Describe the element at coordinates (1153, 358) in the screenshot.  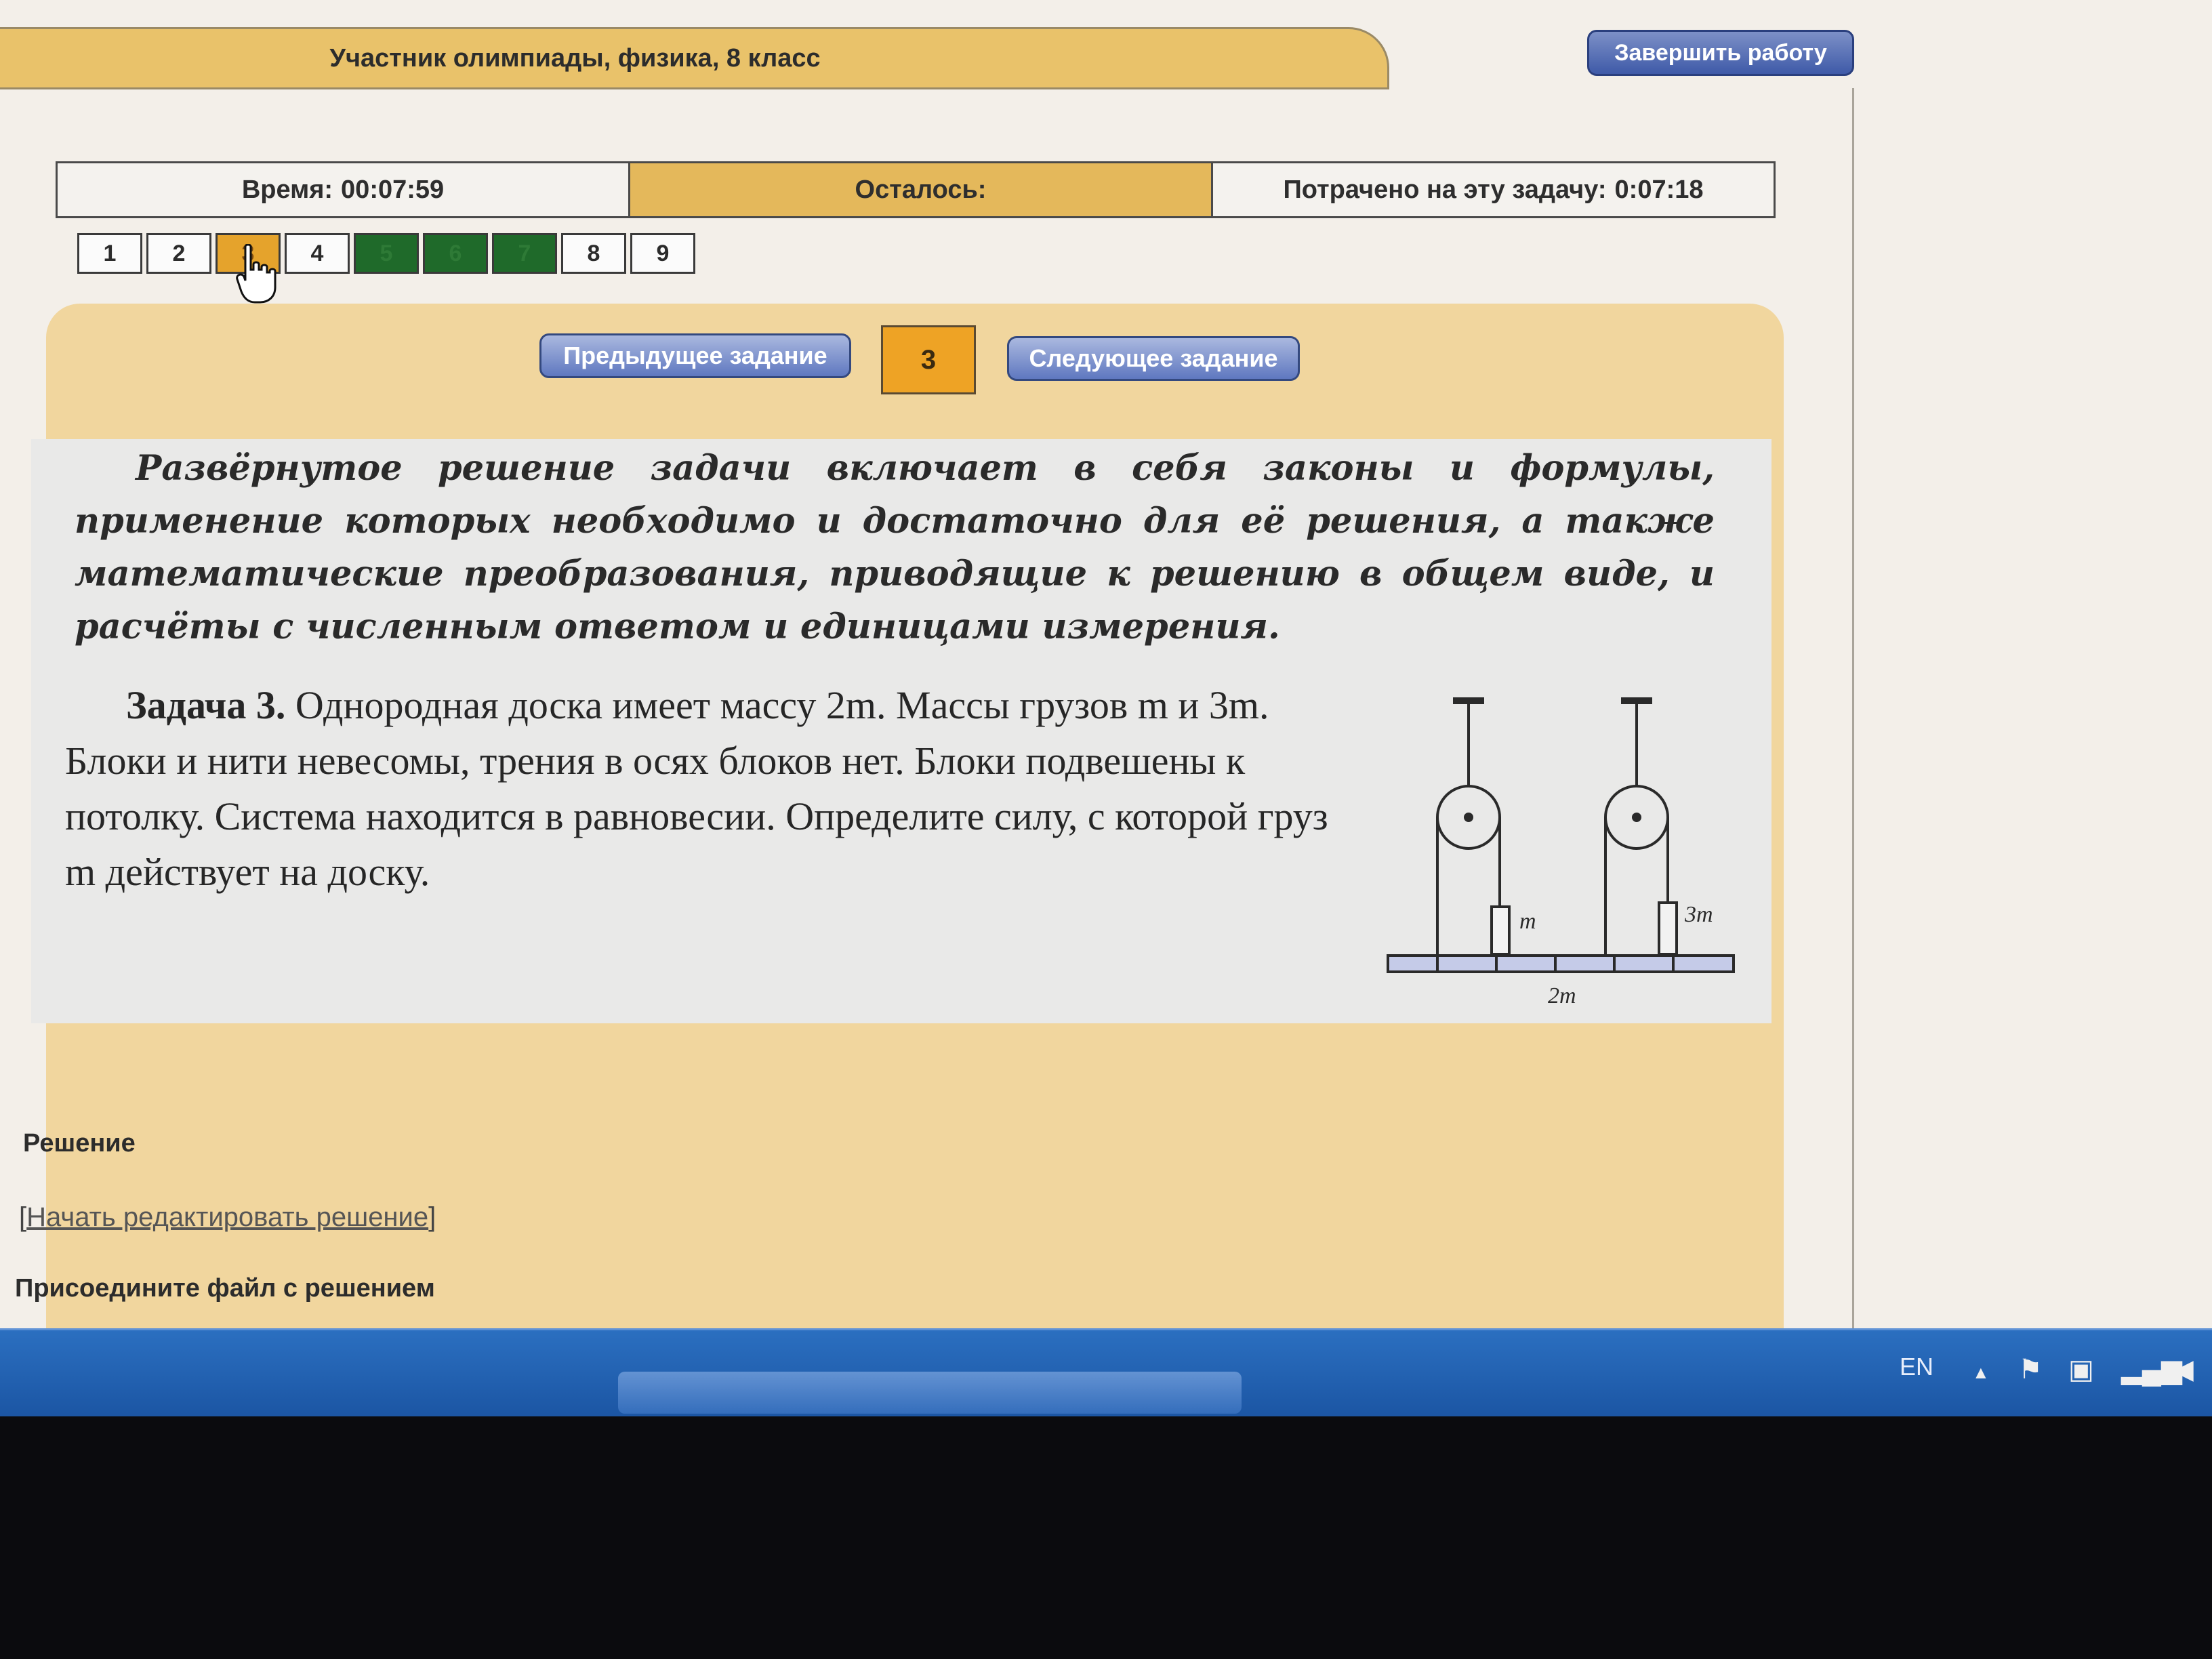
I see `next-task-button: Следующее задание` at that location.